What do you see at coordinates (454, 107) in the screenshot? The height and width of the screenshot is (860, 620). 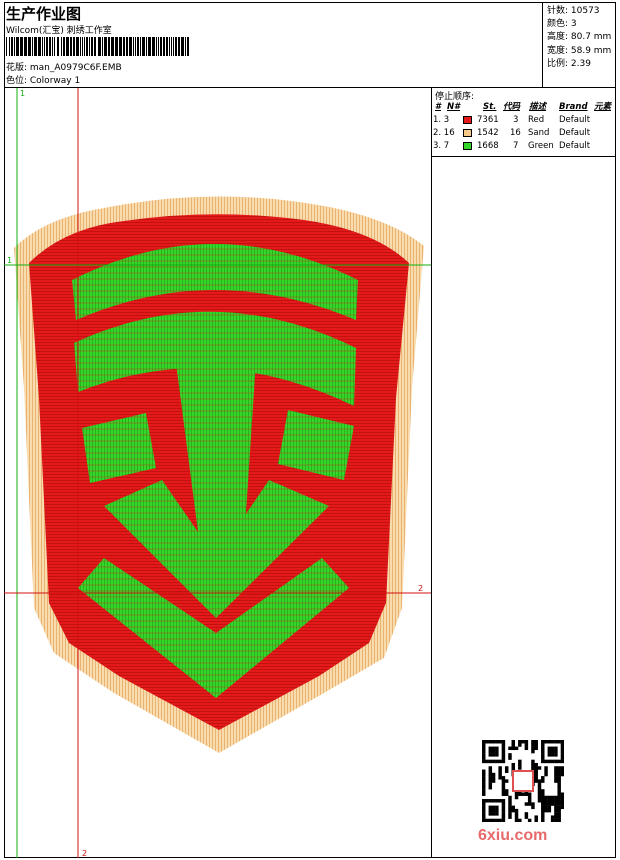 I see `col-header: N#` at bounding box center [454, 107].